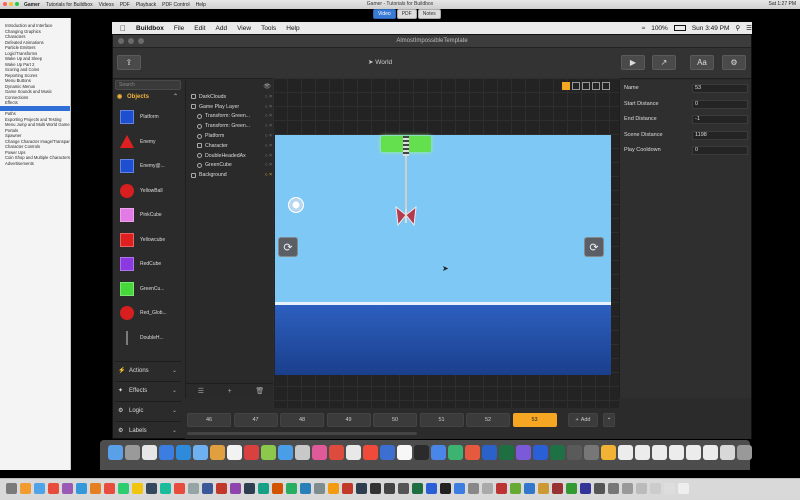 The width and height of the screenshot is (800, 500). I want to click on battery-icon, so click(679, 28).